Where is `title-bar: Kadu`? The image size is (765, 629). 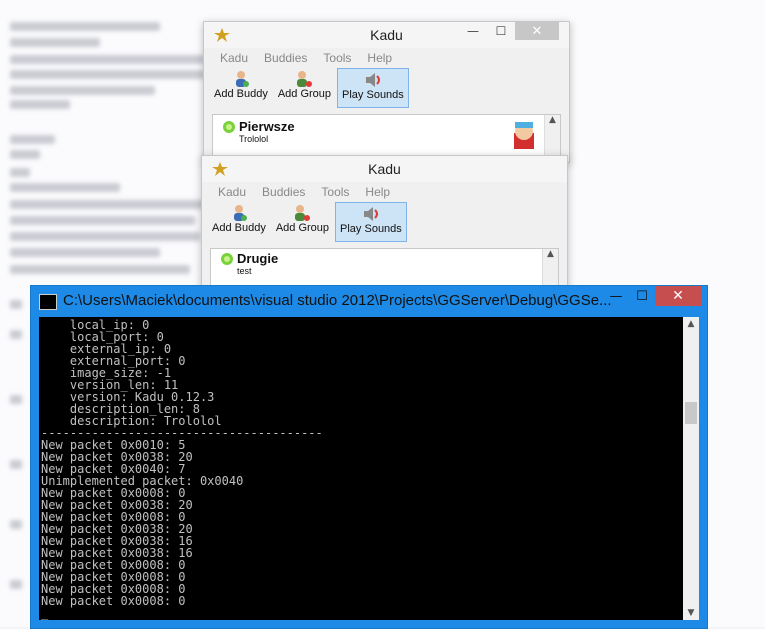 title-bar: Kadu is located at coordinates (384, 169).